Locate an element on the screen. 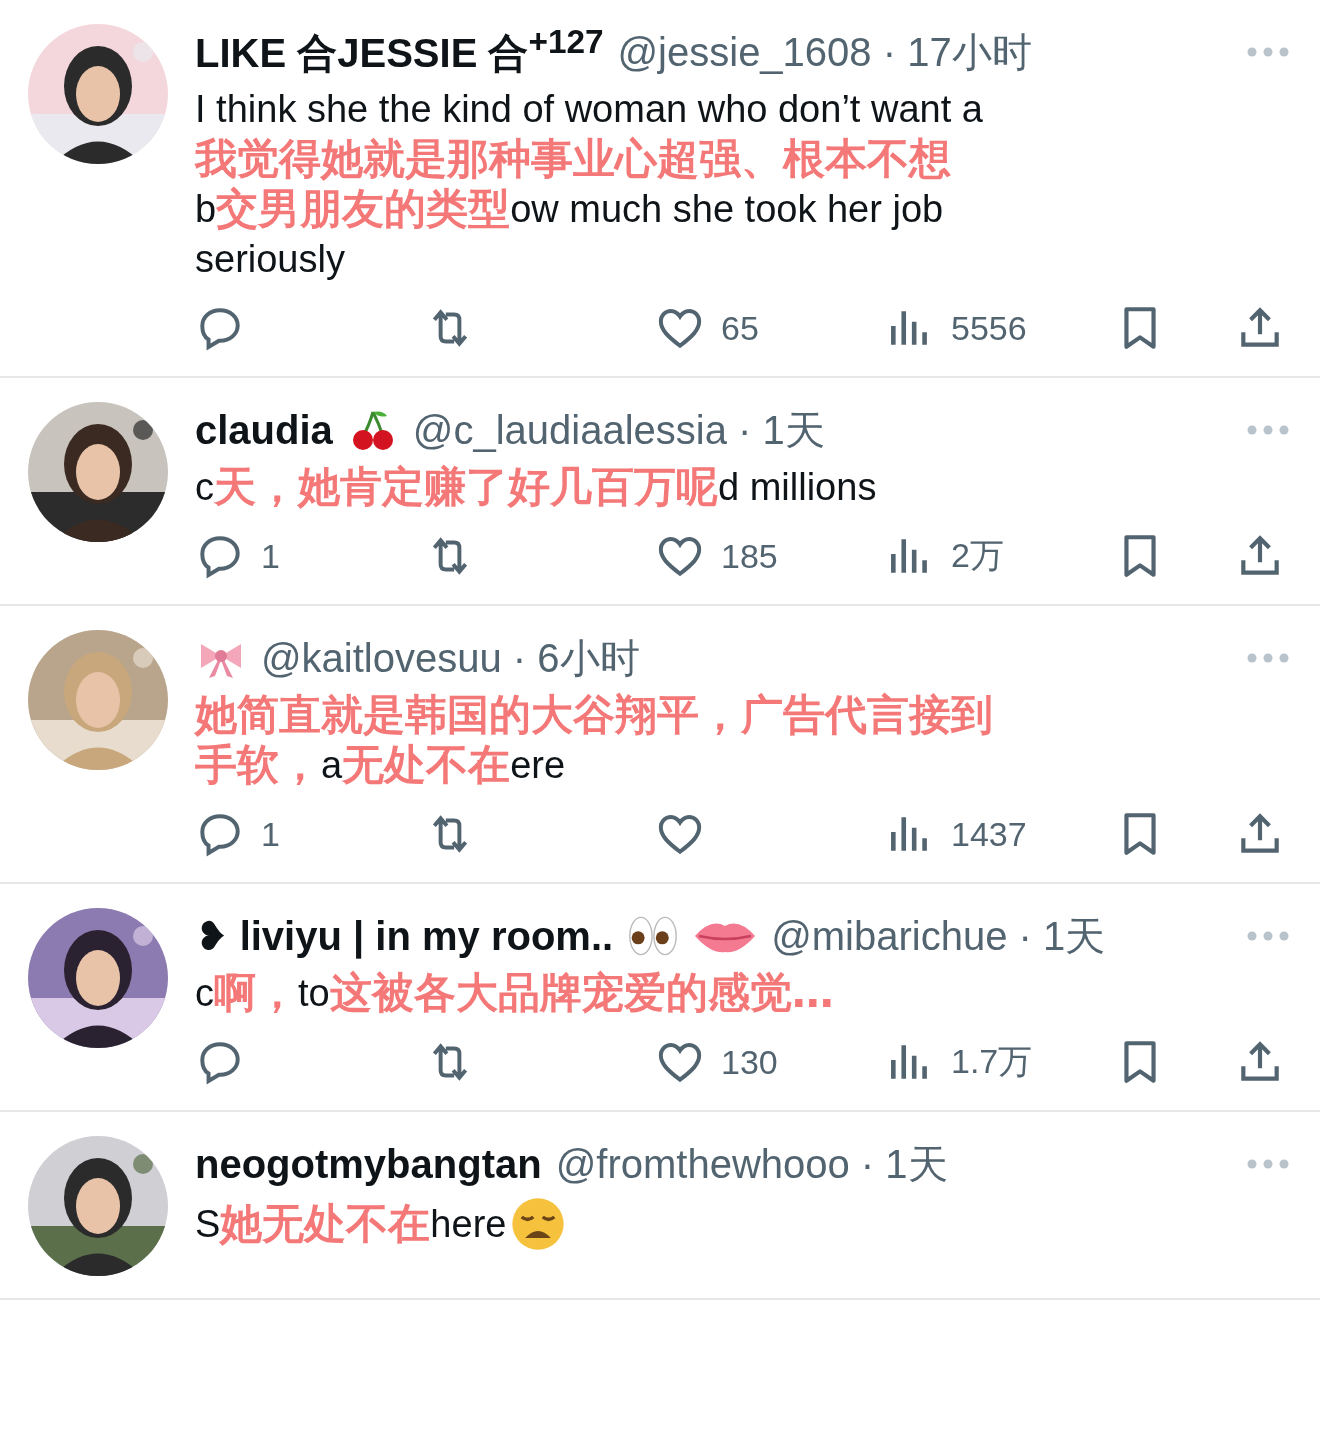 This screenshot has width=1320, height=1444. like-button: 130 is located at coordinates (716, 1062).